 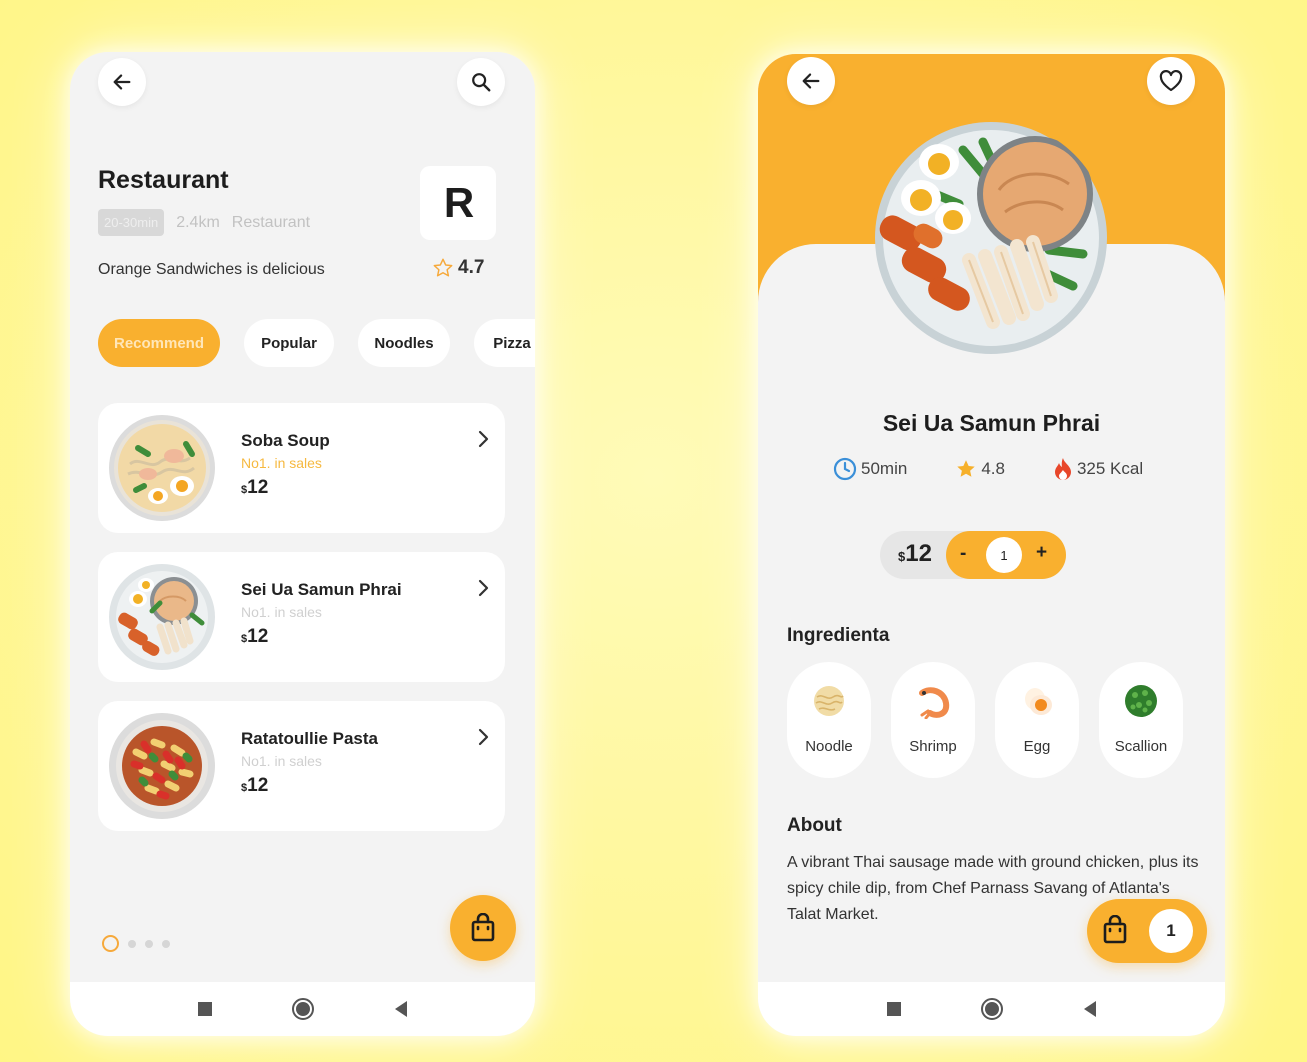 What do you see at coordinates (933, 746) in the screenshot?
I see `ingredient-label: Shrimp` at bounding box center [933, 746].